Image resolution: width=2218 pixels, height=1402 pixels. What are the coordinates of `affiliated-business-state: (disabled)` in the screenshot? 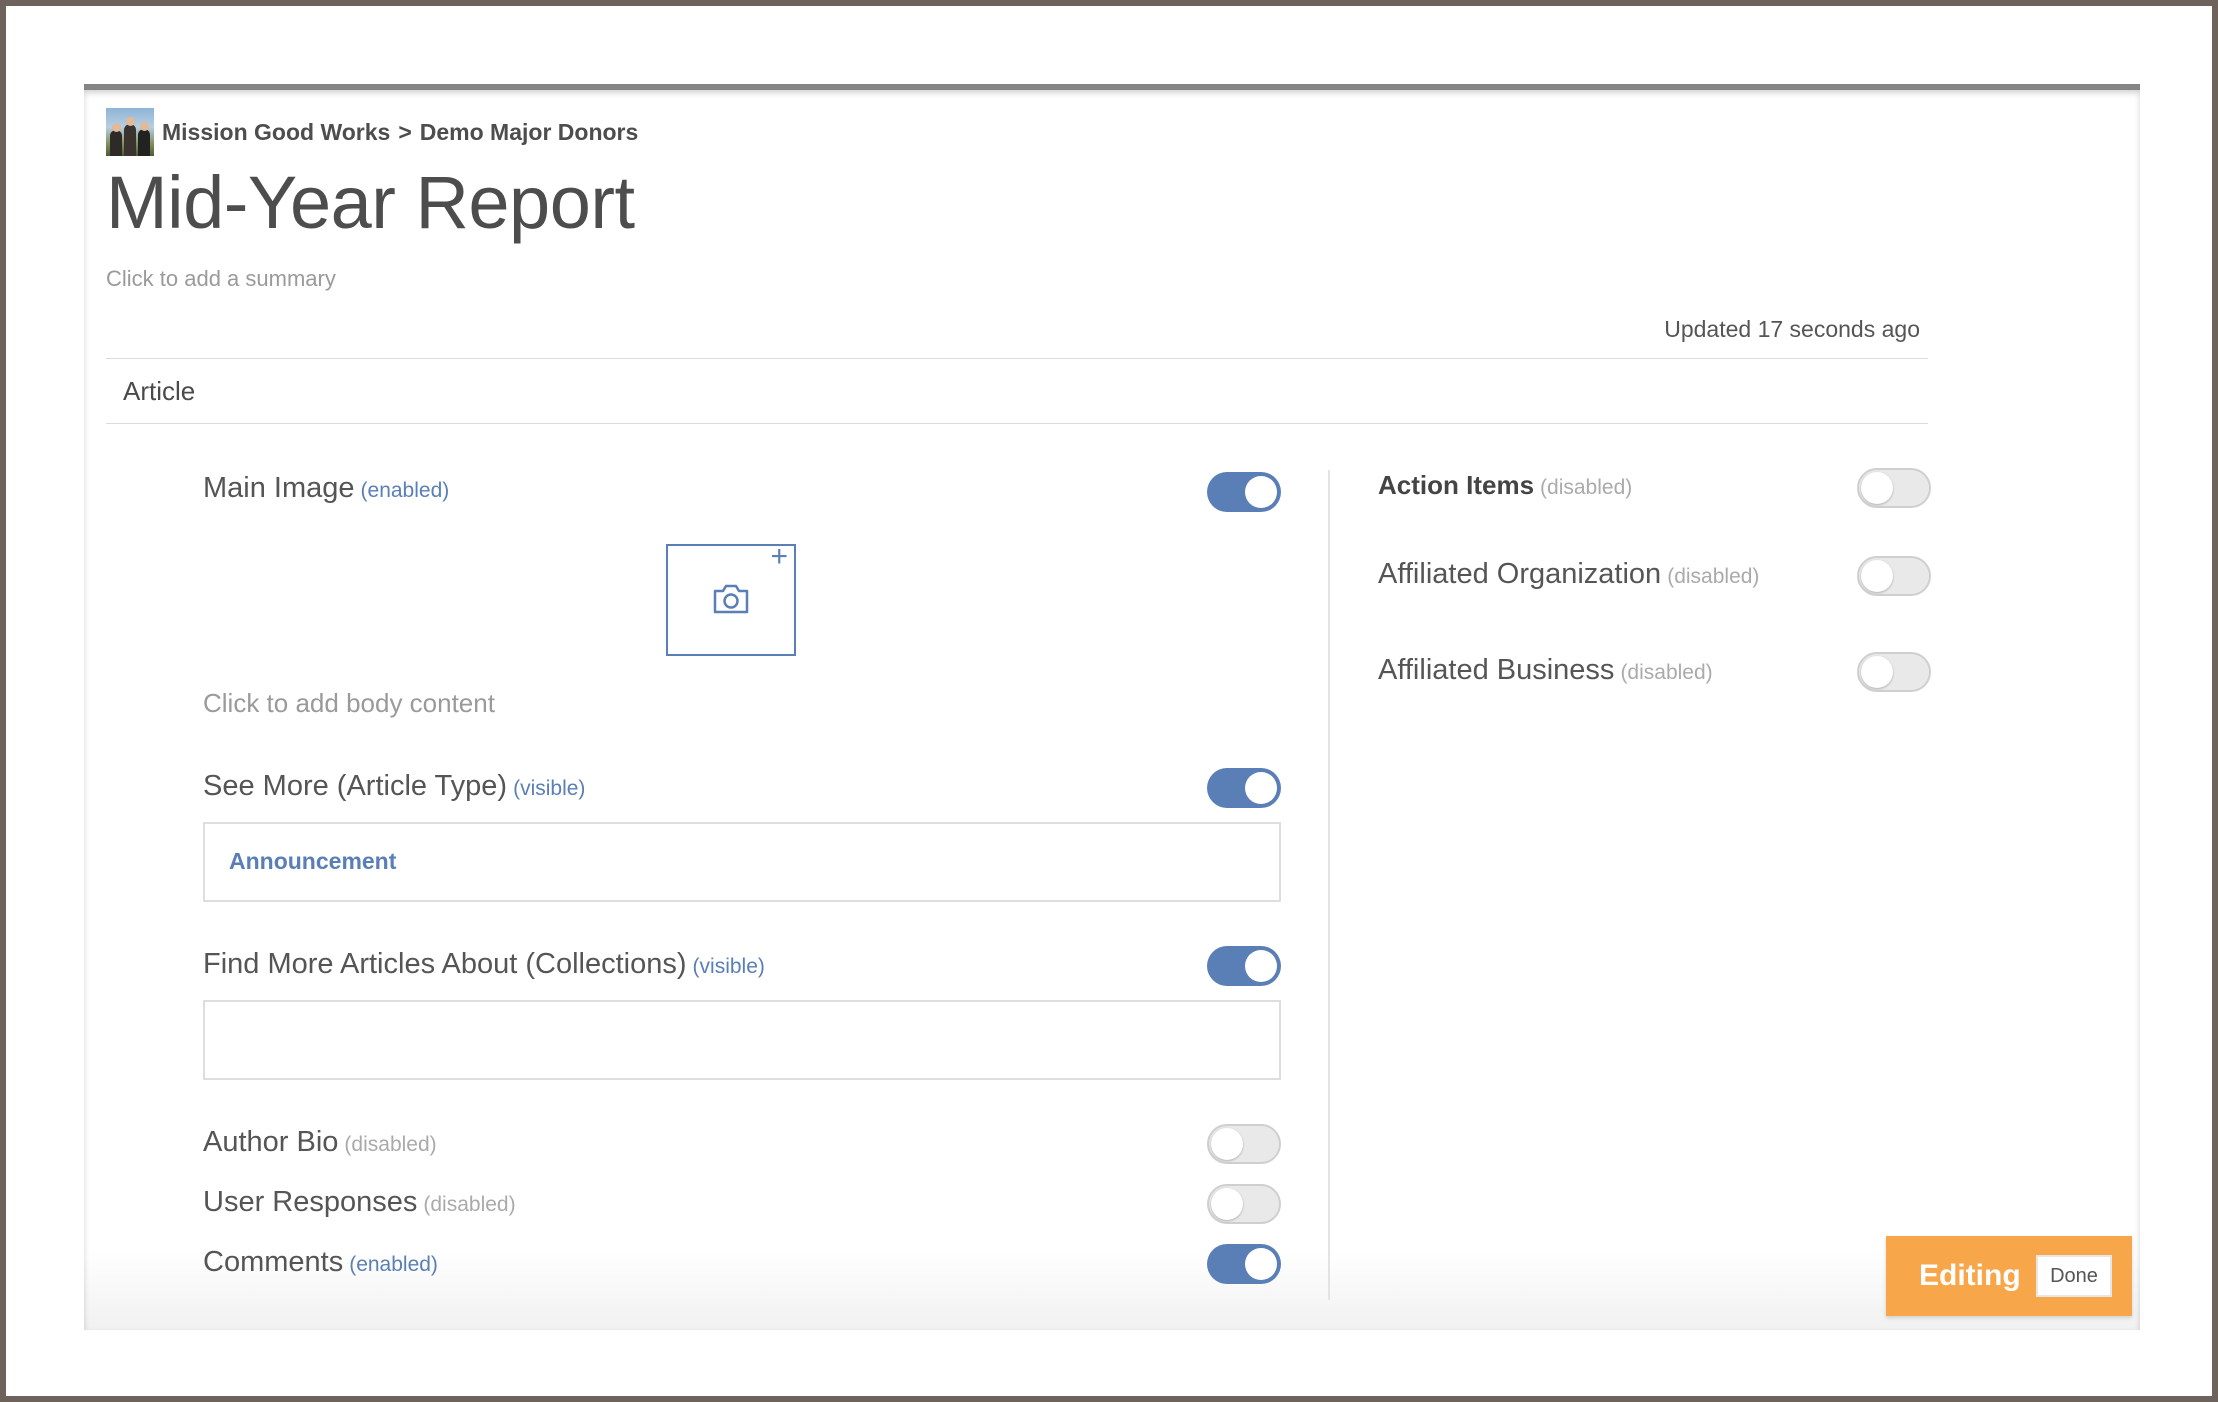 It's located at (1666, 672).